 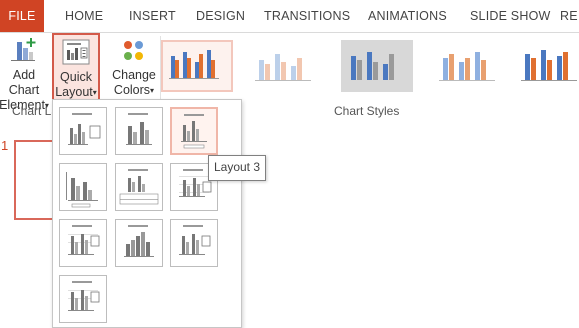 I want to click on add-chart-label-1: Add Chart, so click(x=24, y=82).